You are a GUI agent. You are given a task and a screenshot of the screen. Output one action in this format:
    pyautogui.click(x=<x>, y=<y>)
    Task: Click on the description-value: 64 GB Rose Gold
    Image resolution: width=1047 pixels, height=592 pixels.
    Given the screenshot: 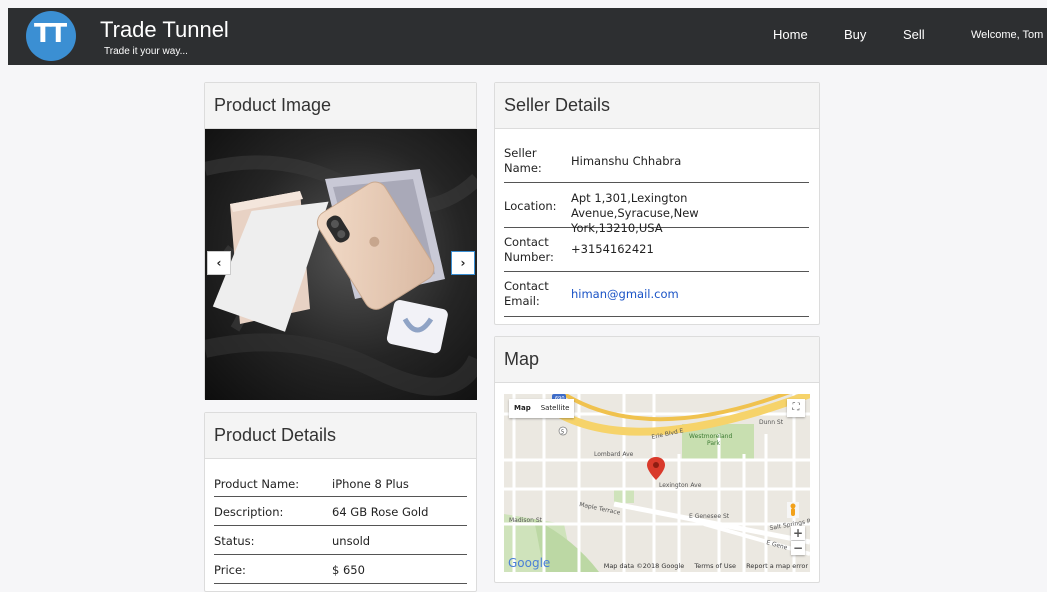 What is the action you would take?
    pyautogui.click(x=380, y=512)
    